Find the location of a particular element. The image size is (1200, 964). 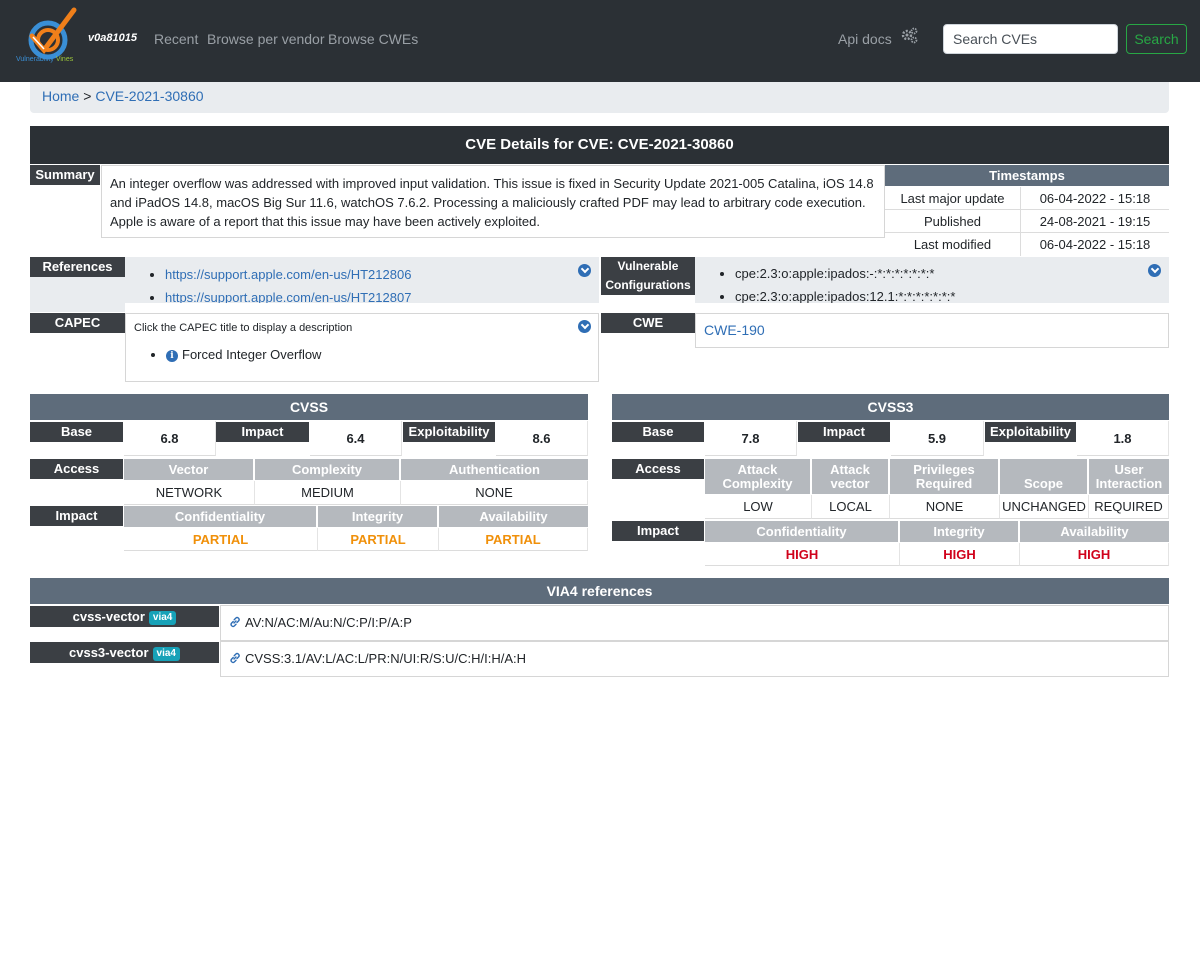

nav-api-docs: Api docs is located at coordinates (865, 39).